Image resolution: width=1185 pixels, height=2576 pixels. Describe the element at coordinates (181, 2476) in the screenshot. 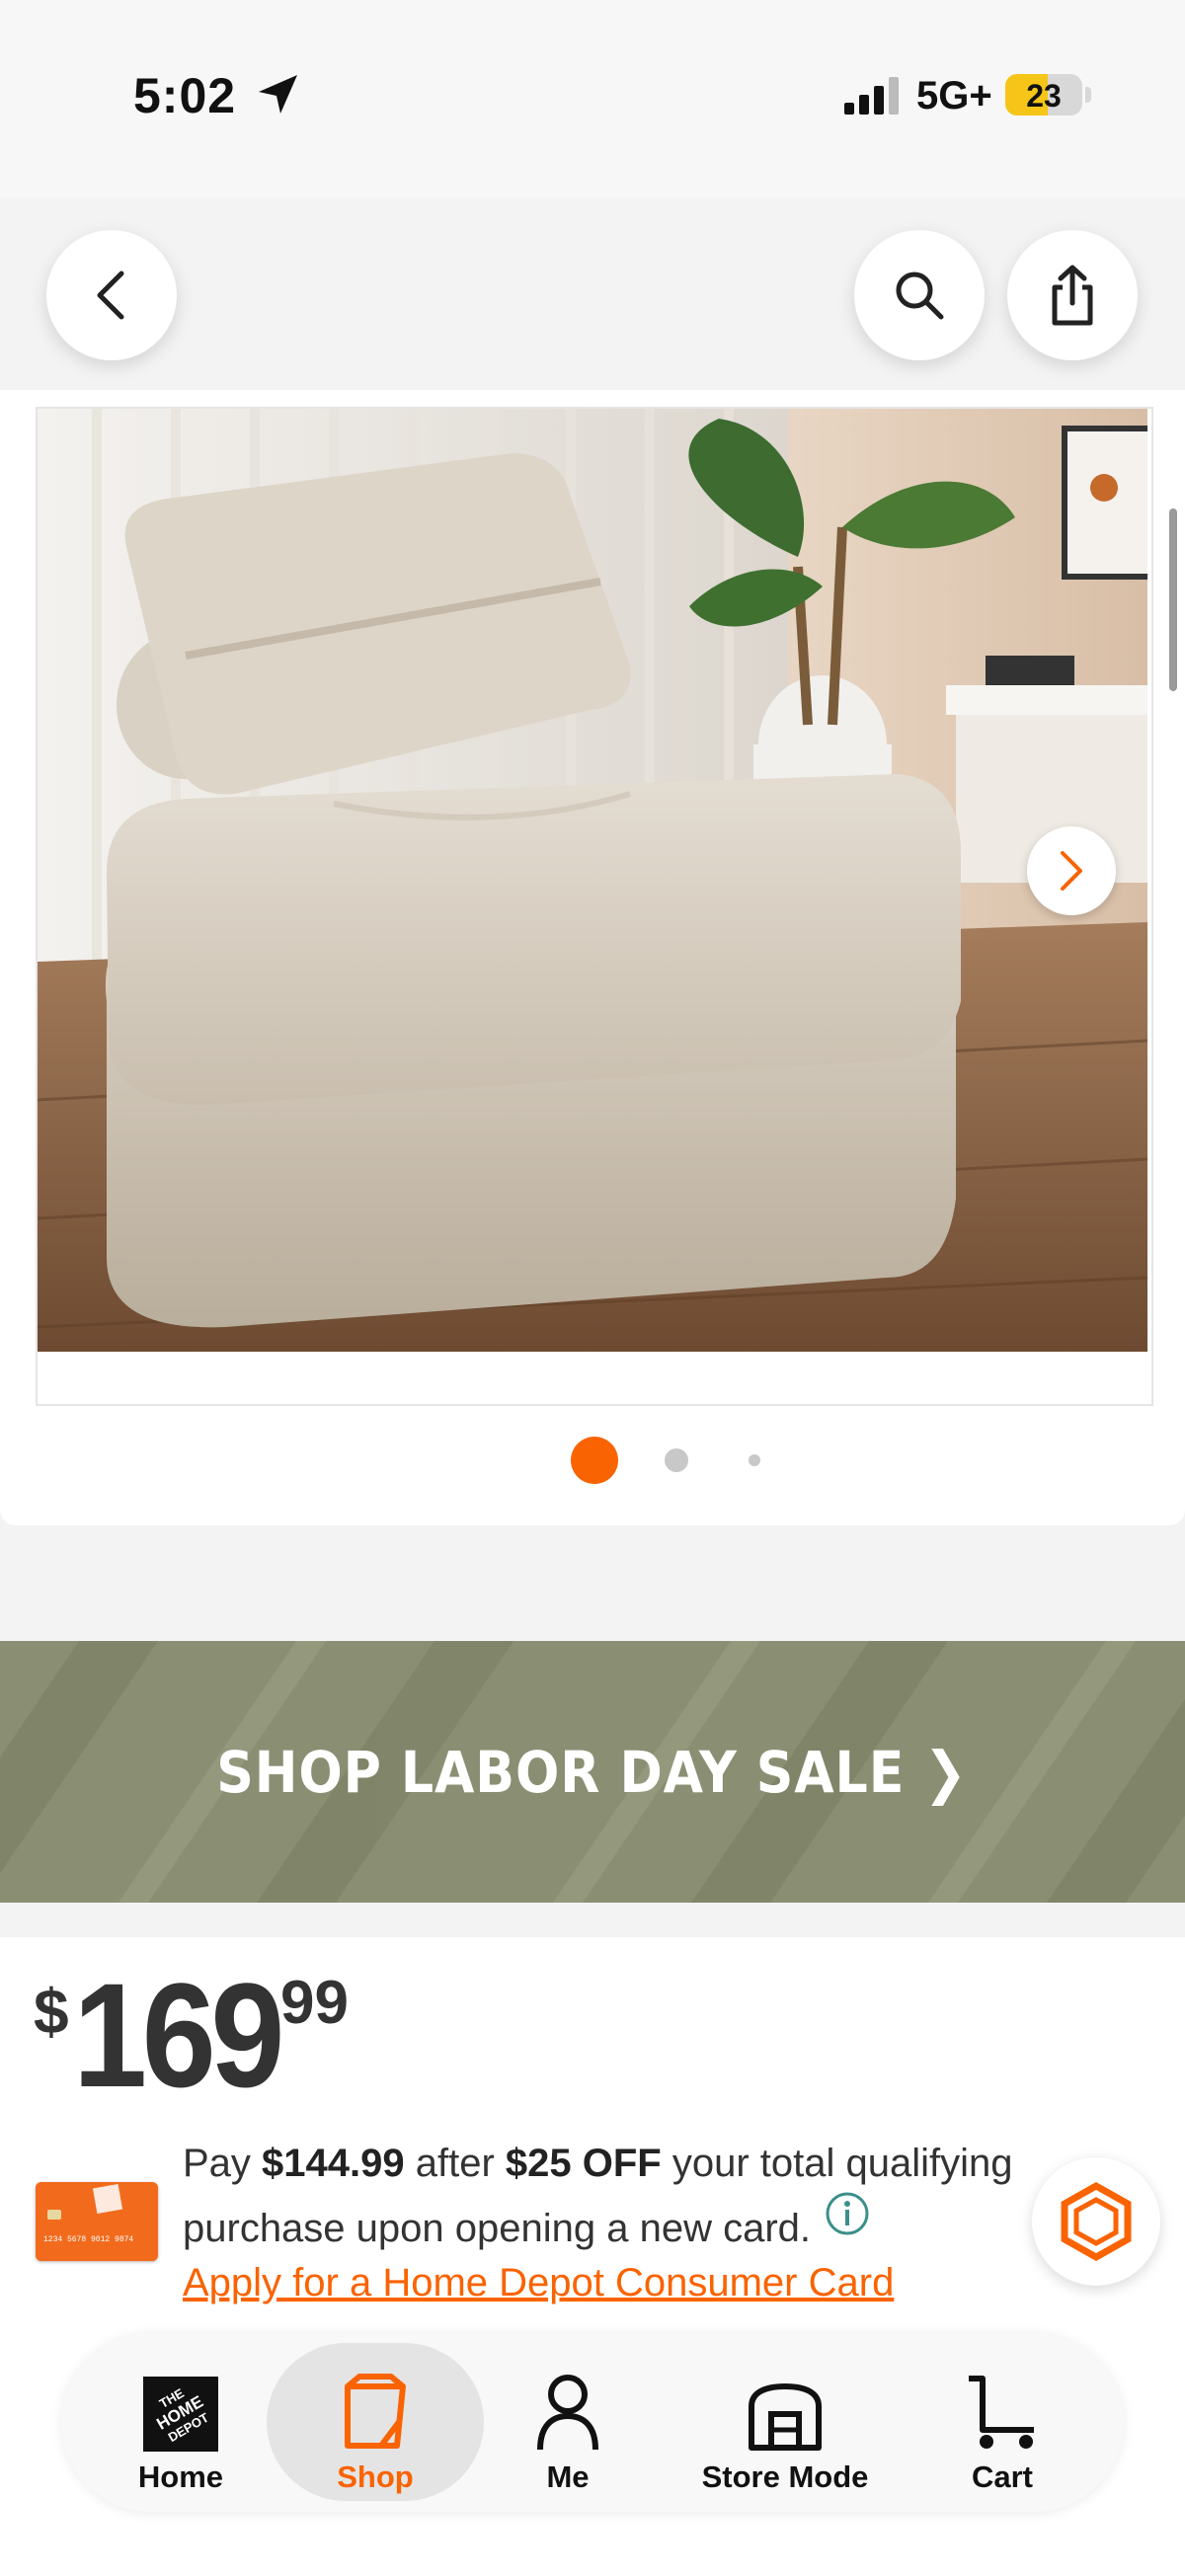

I see `tab-home-label: Home` at that location.